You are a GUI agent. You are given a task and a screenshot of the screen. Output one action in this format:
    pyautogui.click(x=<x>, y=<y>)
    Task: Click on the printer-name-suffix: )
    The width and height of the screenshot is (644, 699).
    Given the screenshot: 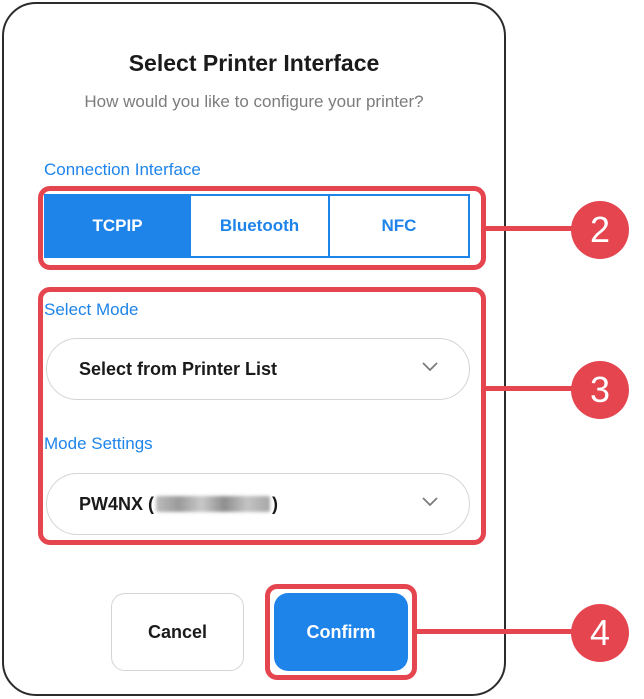 What is the action you would take?
    pyautogui.click(x=275, y=503)
    